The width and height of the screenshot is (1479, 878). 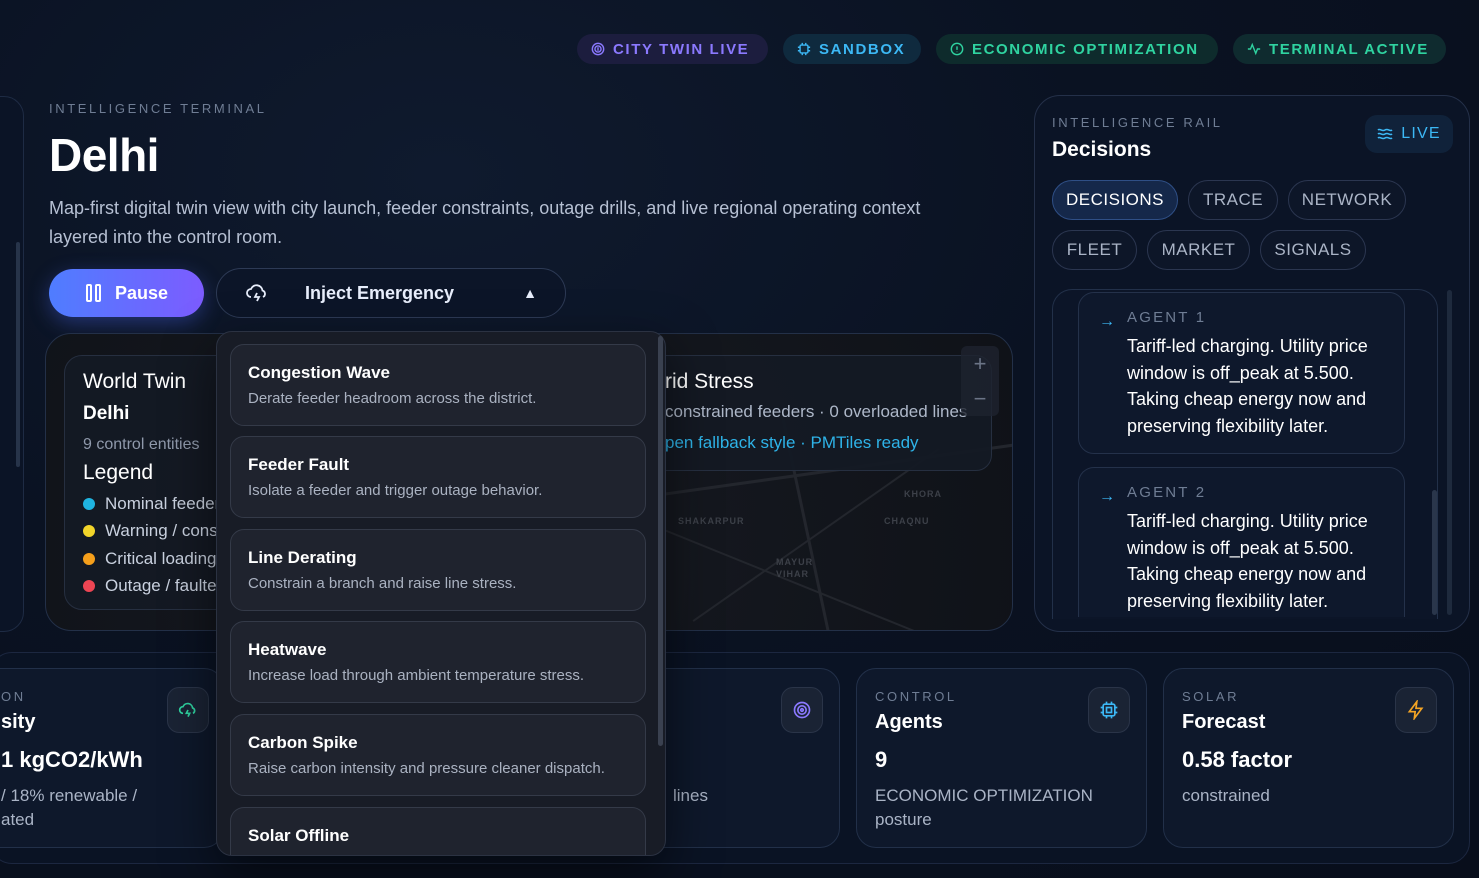 I want to click on tab-market: MARKET, so click(x=1198, y=250).